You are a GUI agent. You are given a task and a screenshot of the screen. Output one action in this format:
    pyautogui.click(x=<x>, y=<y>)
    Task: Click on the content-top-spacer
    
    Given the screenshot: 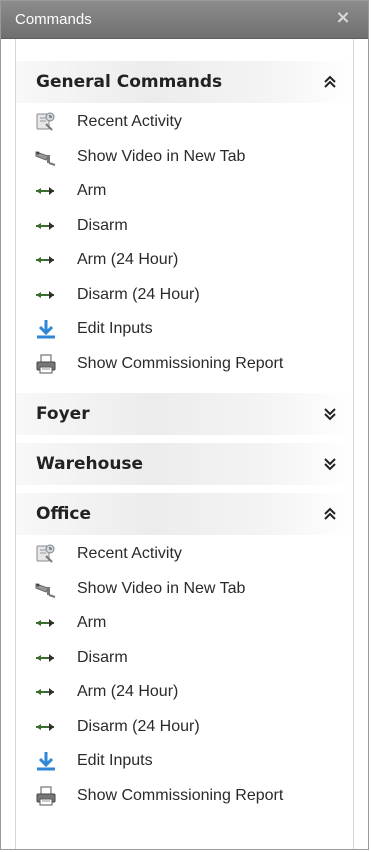 What is the action you would take?
    pyautogui.click(x=184, y=50)
    